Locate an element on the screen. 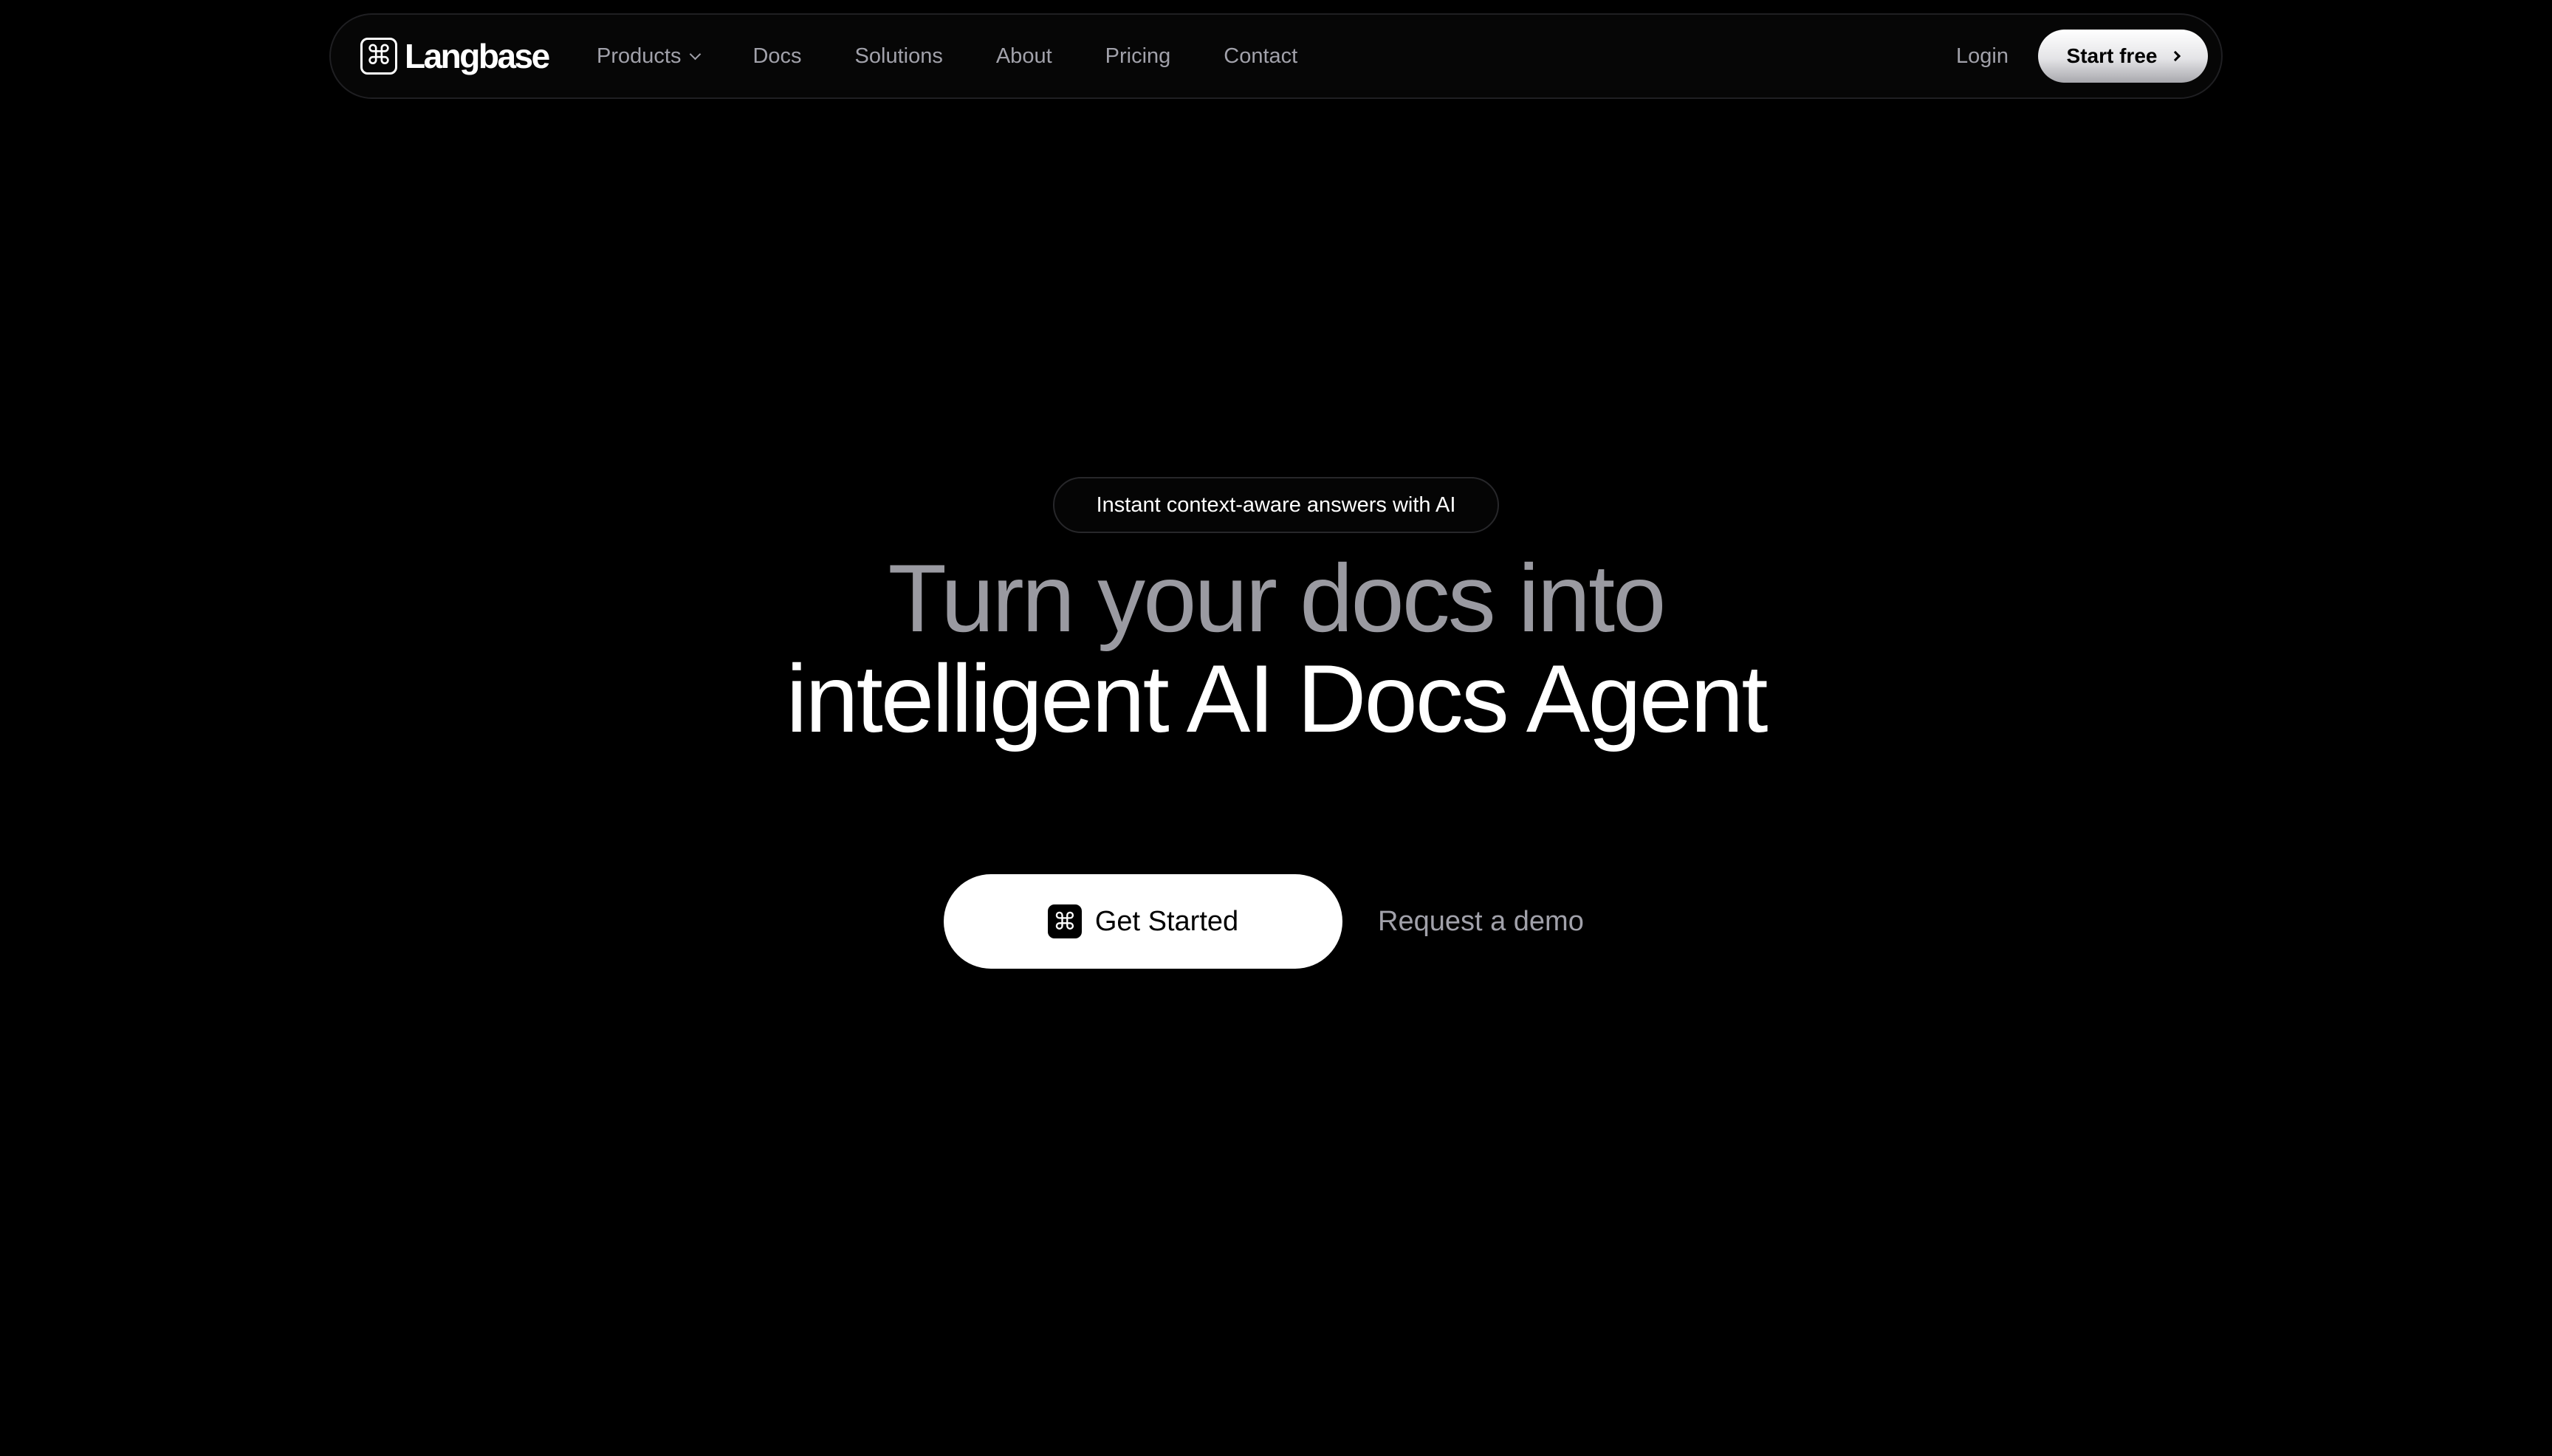 This screenshot has height=1456, width=2552. get-started-button: ⌘ Get Started is located at coordinates (1143, 922).